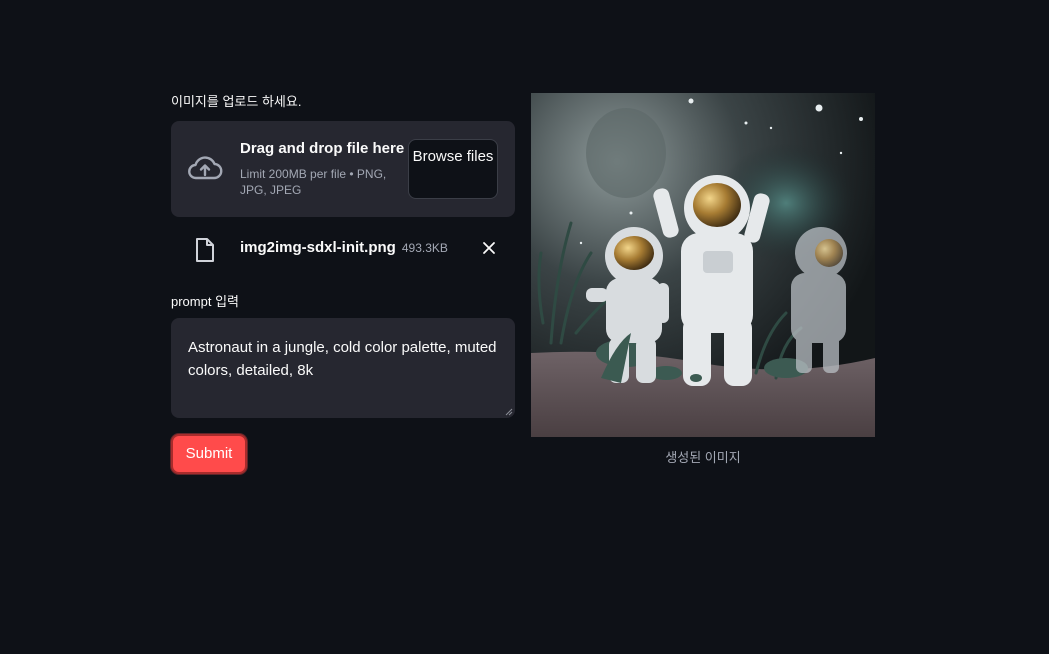  I want to click on uploaded-file-row: img2img-sdxl-init.png 493.3KB, so click(343, 249).